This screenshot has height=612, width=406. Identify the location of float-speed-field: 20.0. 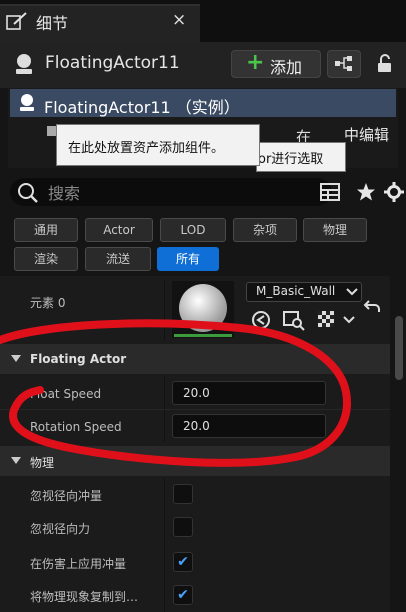
(249, 393).